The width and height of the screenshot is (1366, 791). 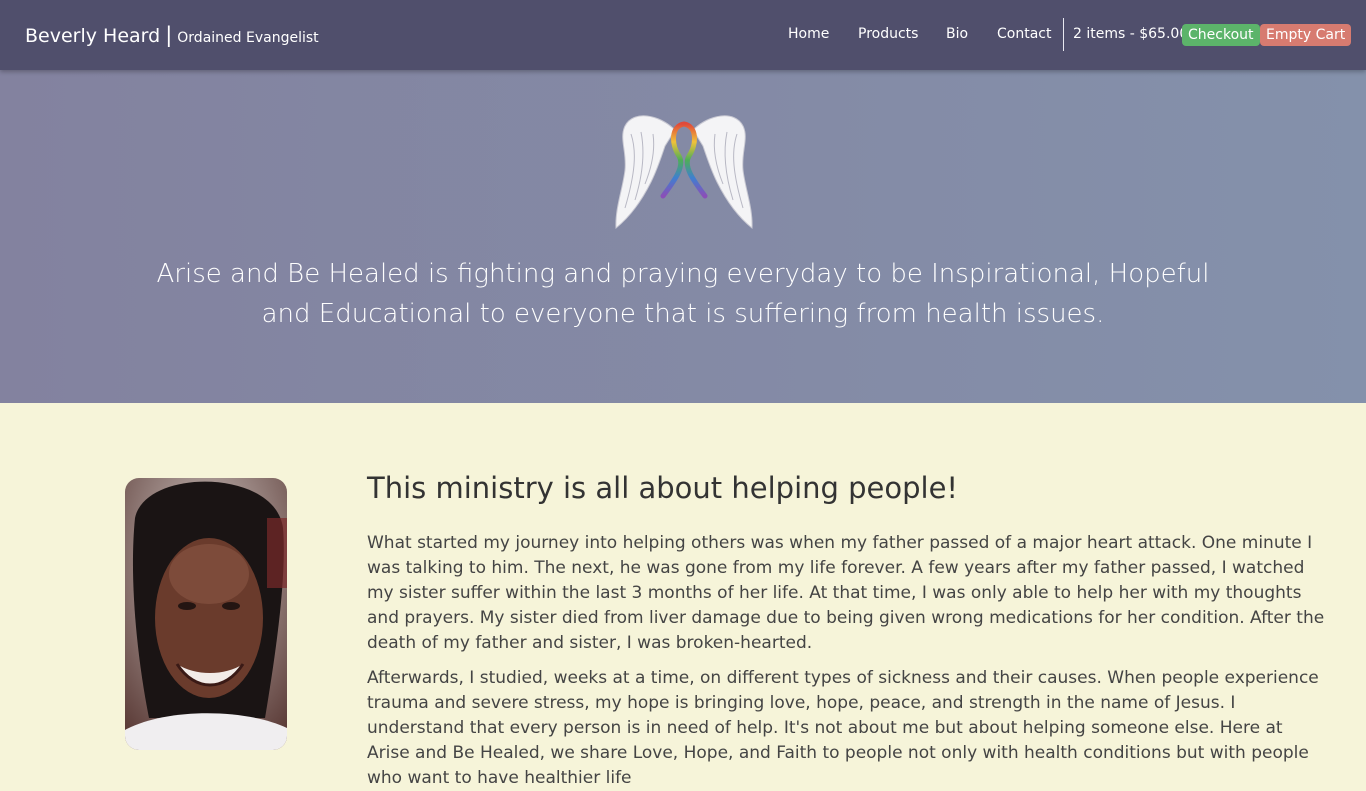 What do you see at coordinates (808, 34) in the screenshot?
I see `nav-home: Home` at bounding box center [808, 34].